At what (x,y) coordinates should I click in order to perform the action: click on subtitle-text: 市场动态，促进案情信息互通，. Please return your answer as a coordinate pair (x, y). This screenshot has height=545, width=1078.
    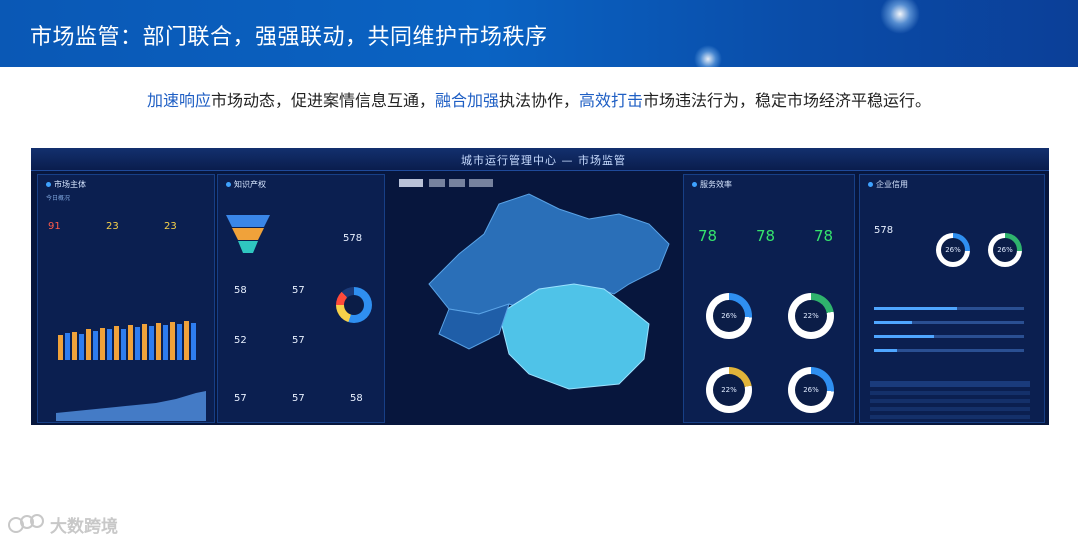
    Looking at the image, I should click on (322, 100).